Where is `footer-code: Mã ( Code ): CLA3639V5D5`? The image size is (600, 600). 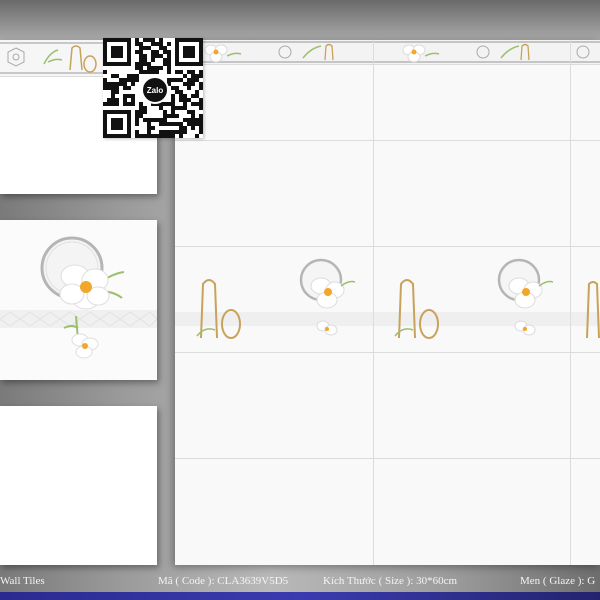 footer-code: Mã ( Code ): CLA3639V5D5 is located at coordinates (223, 581).